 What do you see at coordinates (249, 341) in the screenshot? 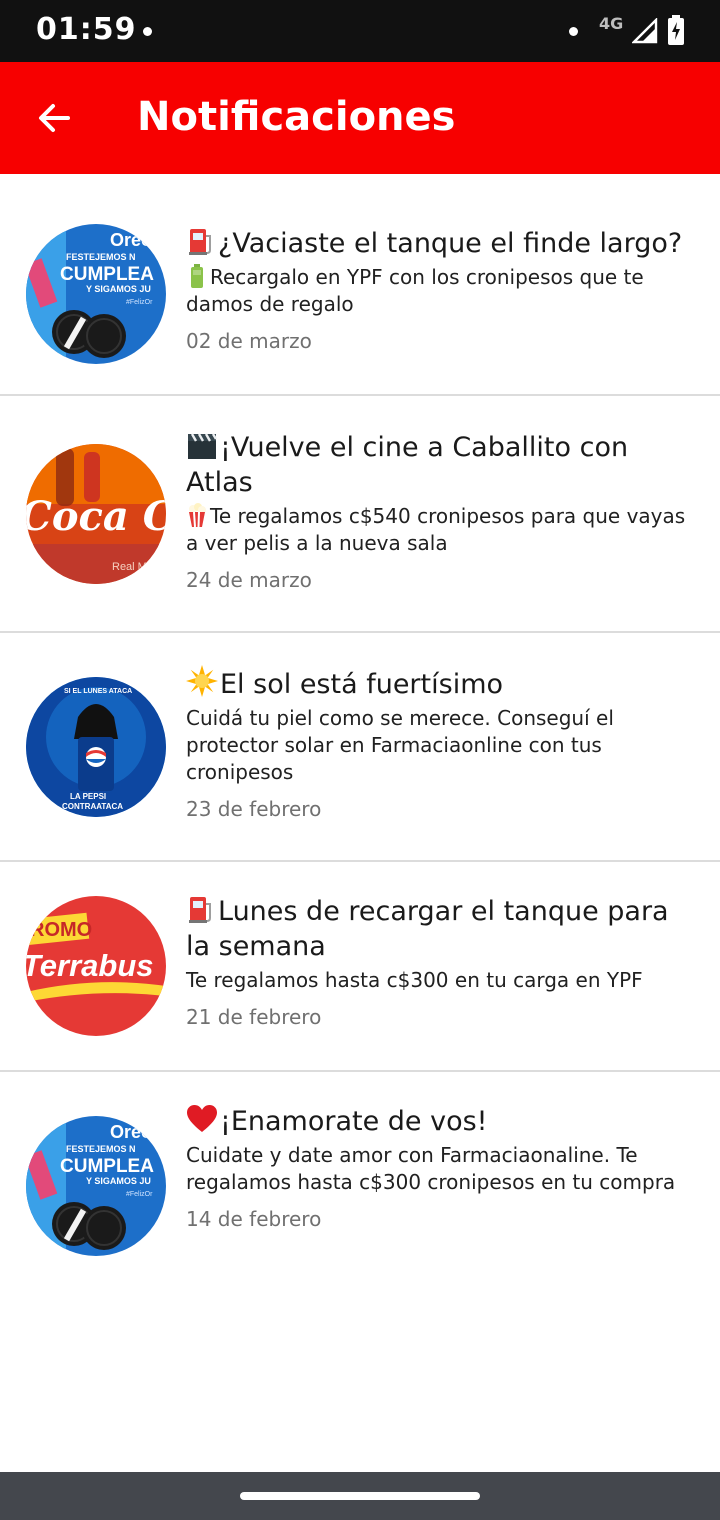
I see `notification-date: 02 de marzo` at bounding box center [249, 341].